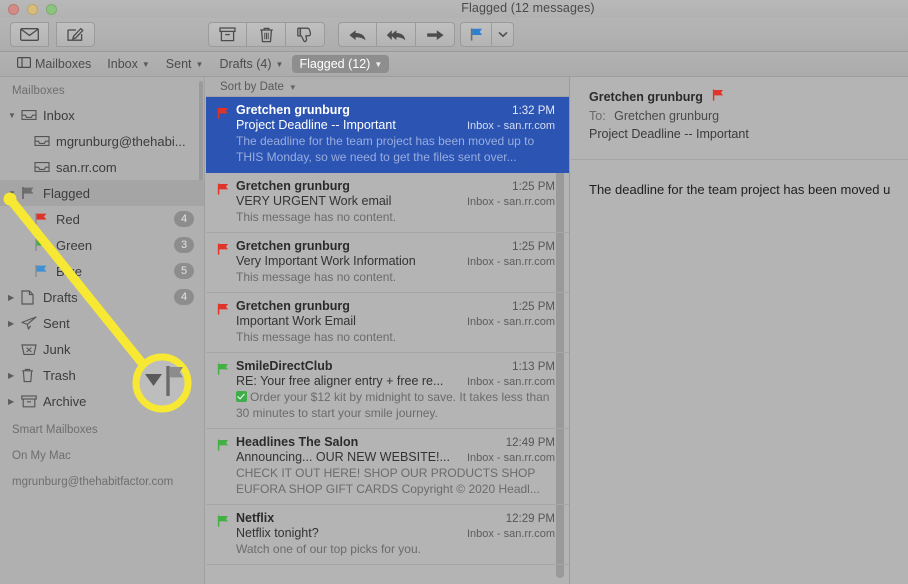 This screenshot has width=908, height=584. What do you see at coordinates (102, 323) in the screenshot?
I see `sidebar-item-sent: ▶ Sent` at bounding box center [102, 323].